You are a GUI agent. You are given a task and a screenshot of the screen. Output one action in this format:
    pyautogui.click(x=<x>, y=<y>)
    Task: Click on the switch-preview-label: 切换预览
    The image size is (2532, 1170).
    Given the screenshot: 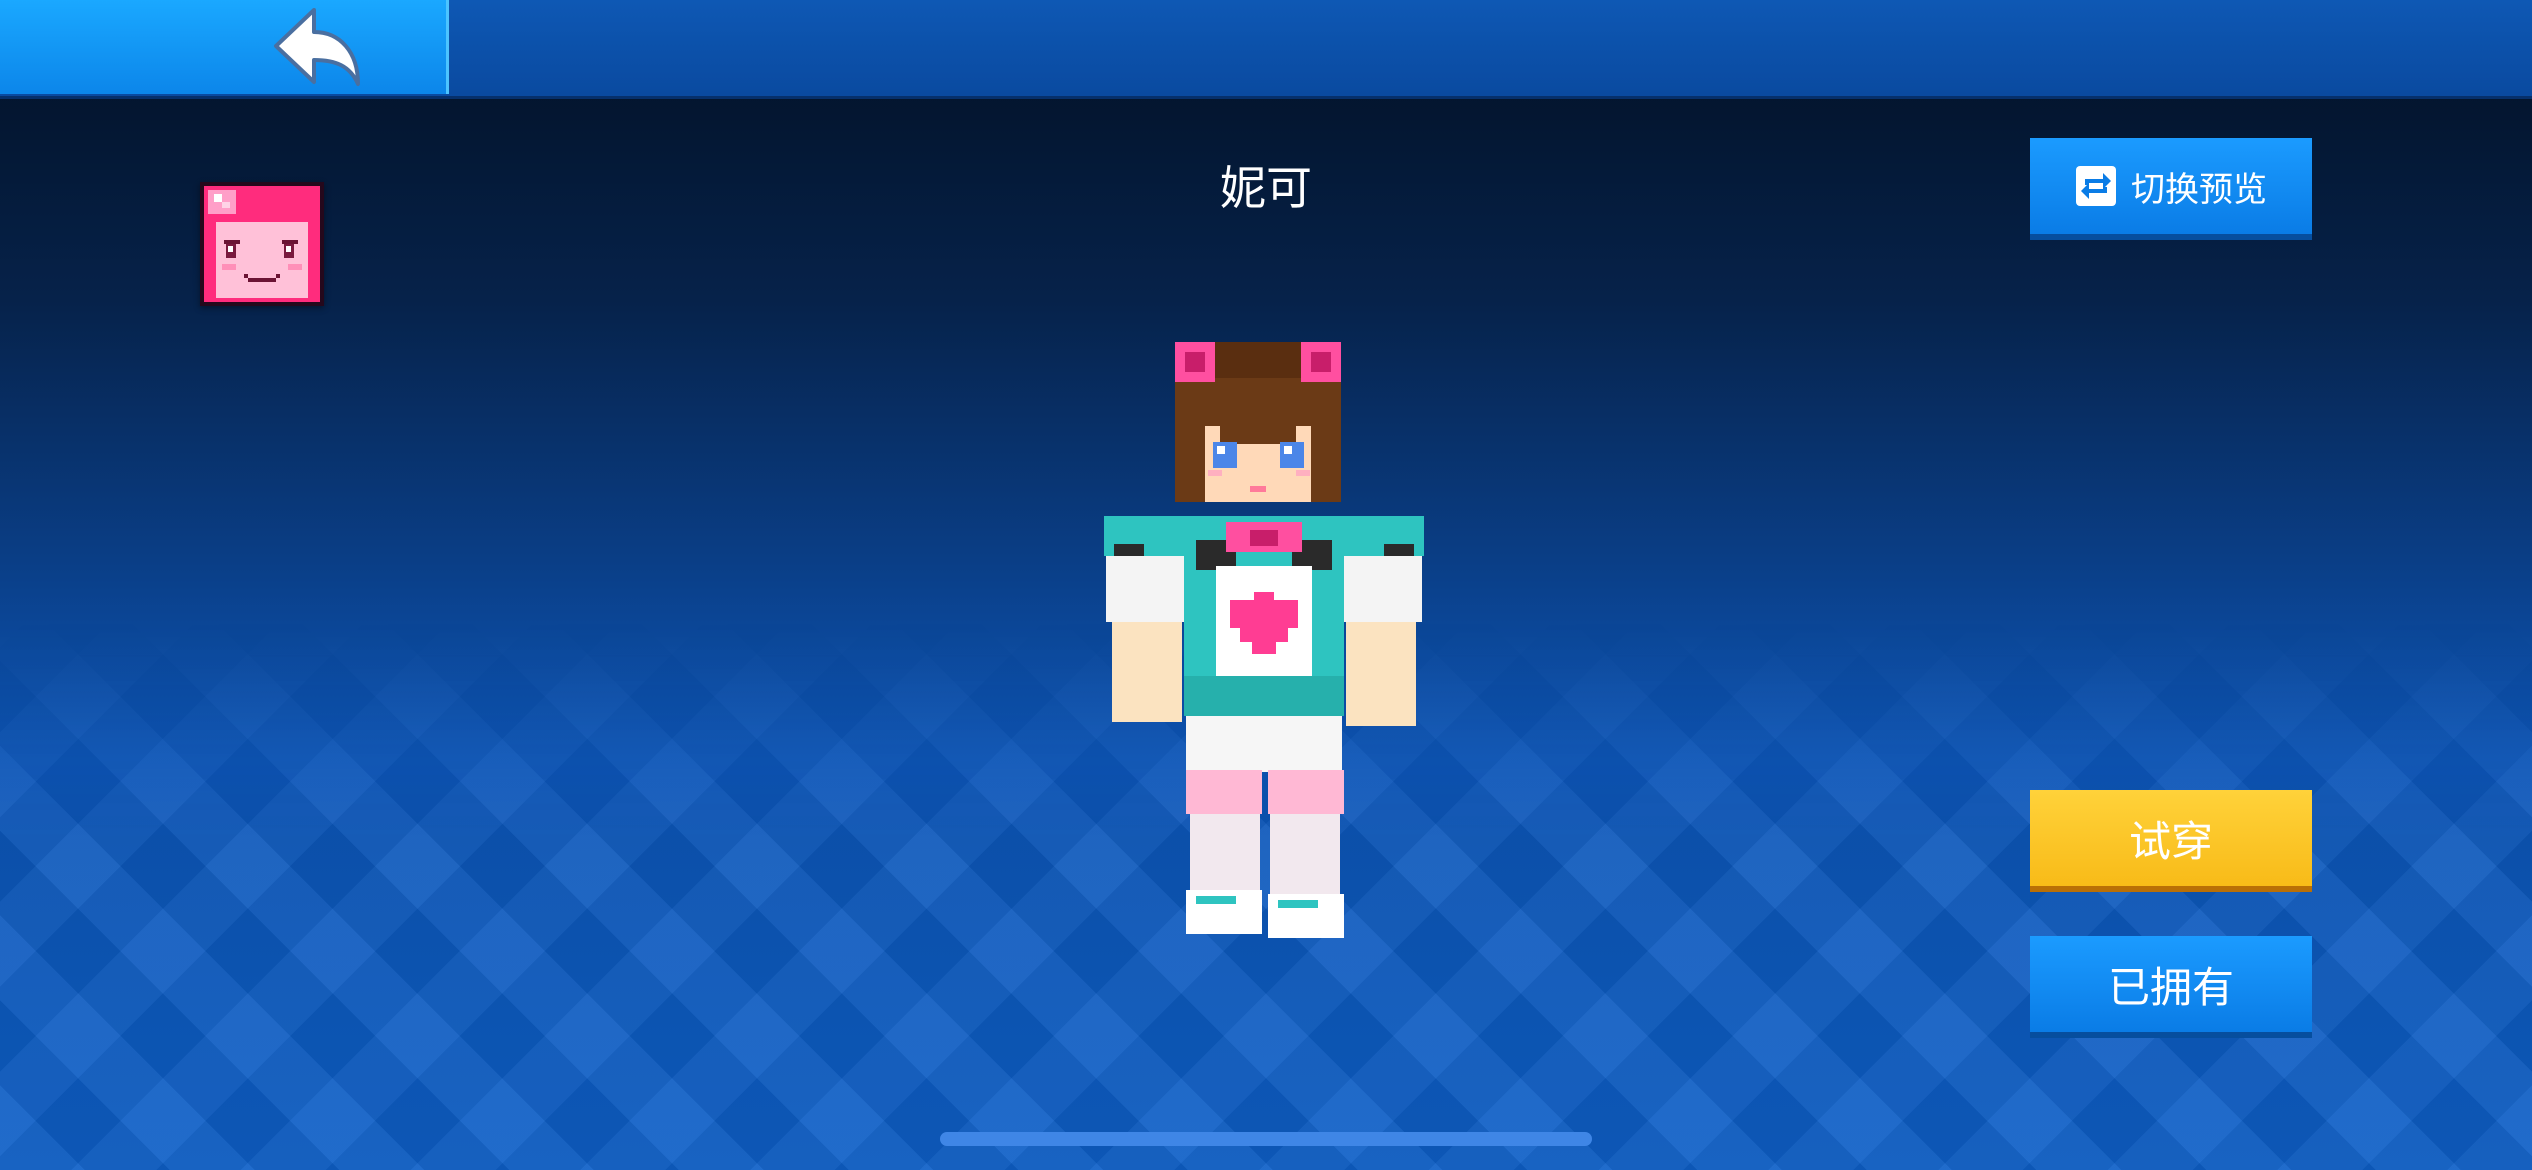 What is the action you would take?
    pyautogui.click(x=2199, y=189)
    